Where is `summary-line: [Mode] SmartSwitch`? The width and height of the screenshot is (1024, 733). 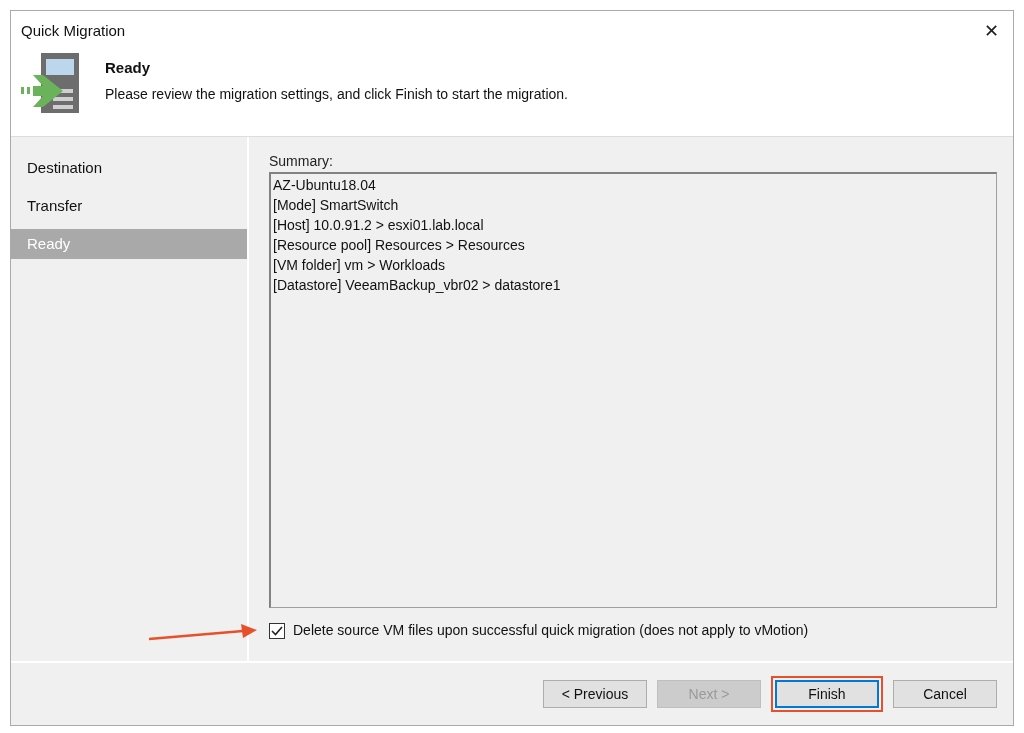 summary-line: [Mode] SmartSwitch is located at coordinates (336, 205).